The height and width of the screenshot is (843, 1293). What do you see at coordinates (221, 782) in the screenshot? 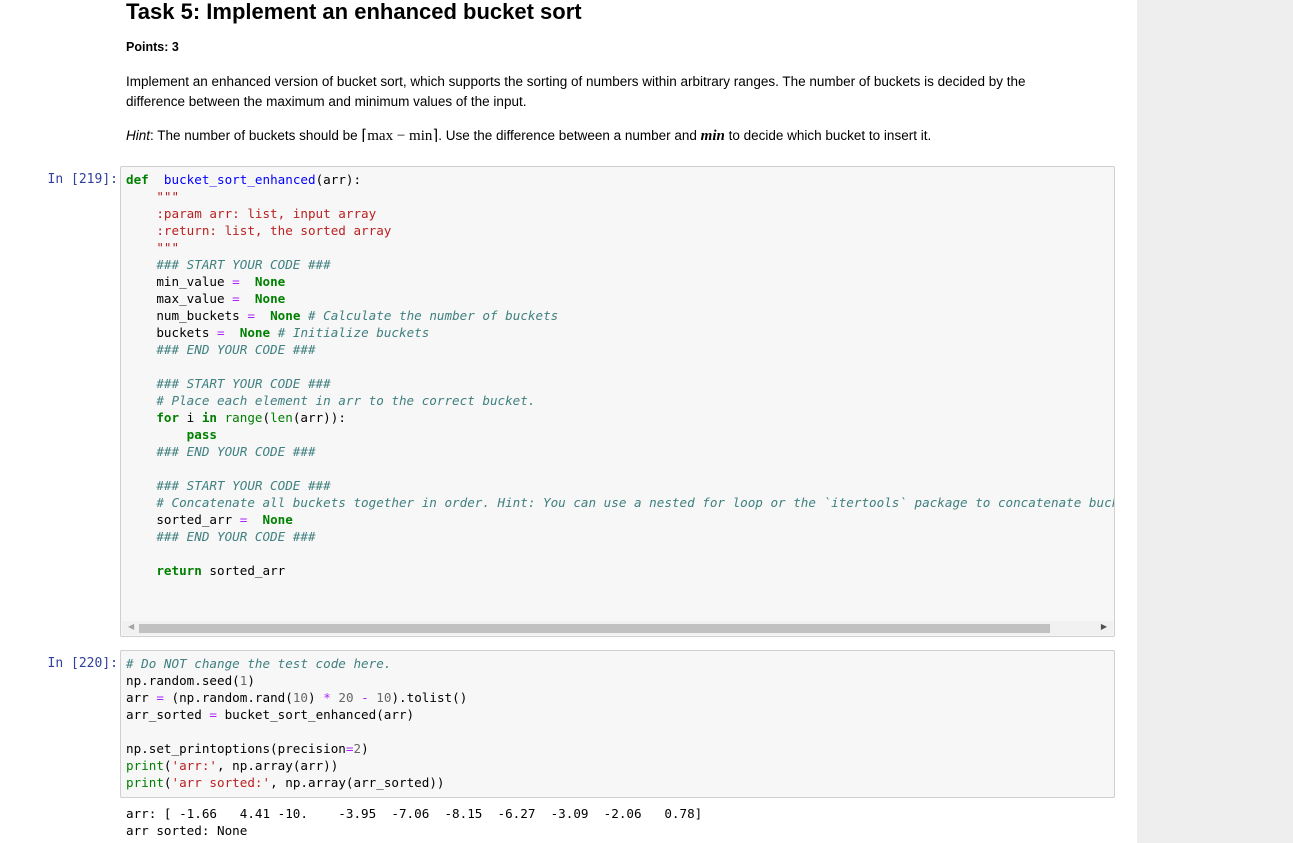
I see `code-token: 'arr sorted:'` at bounding box center [221, 782].